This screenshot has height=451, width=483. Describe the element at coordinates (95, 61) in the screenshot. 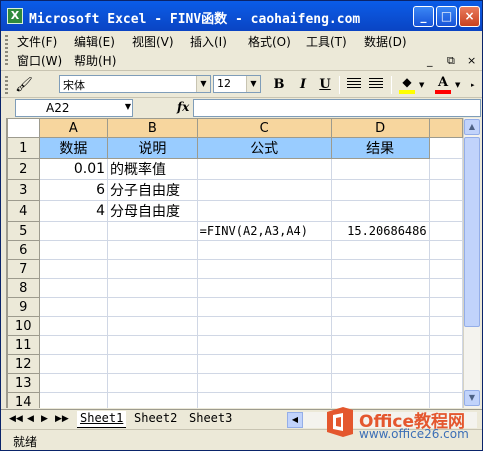

I see `menu-help: 帮助(H)` at that location.